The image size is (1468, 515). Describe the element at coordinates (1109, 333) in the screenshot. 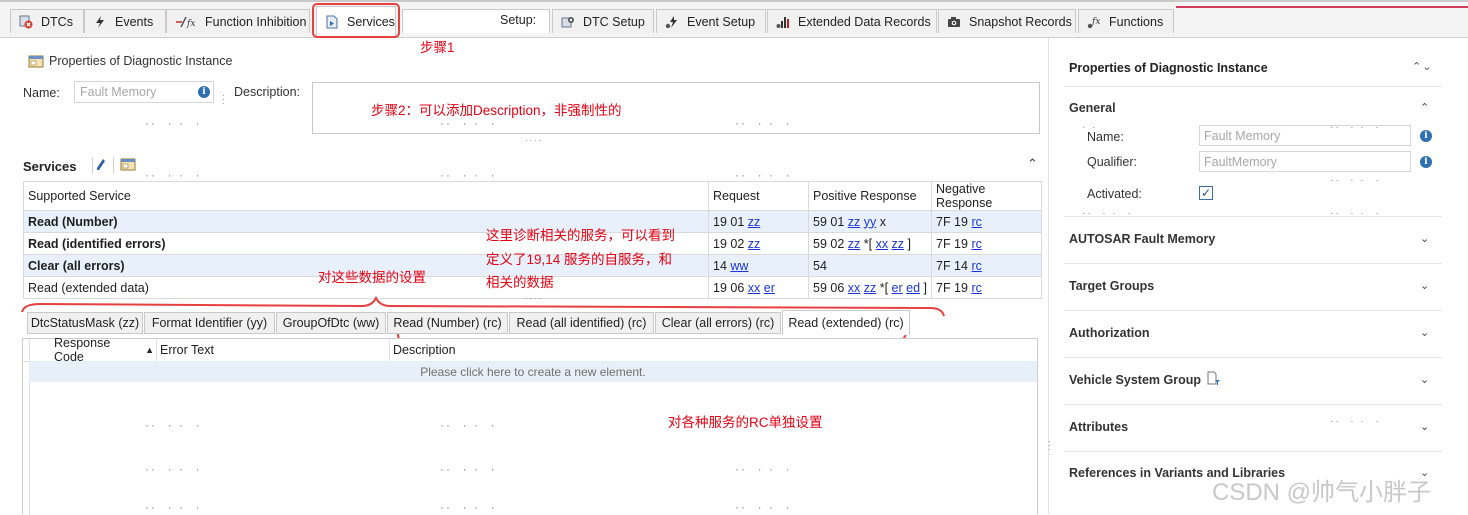

I see `section-authorization: Authorization` at that location.